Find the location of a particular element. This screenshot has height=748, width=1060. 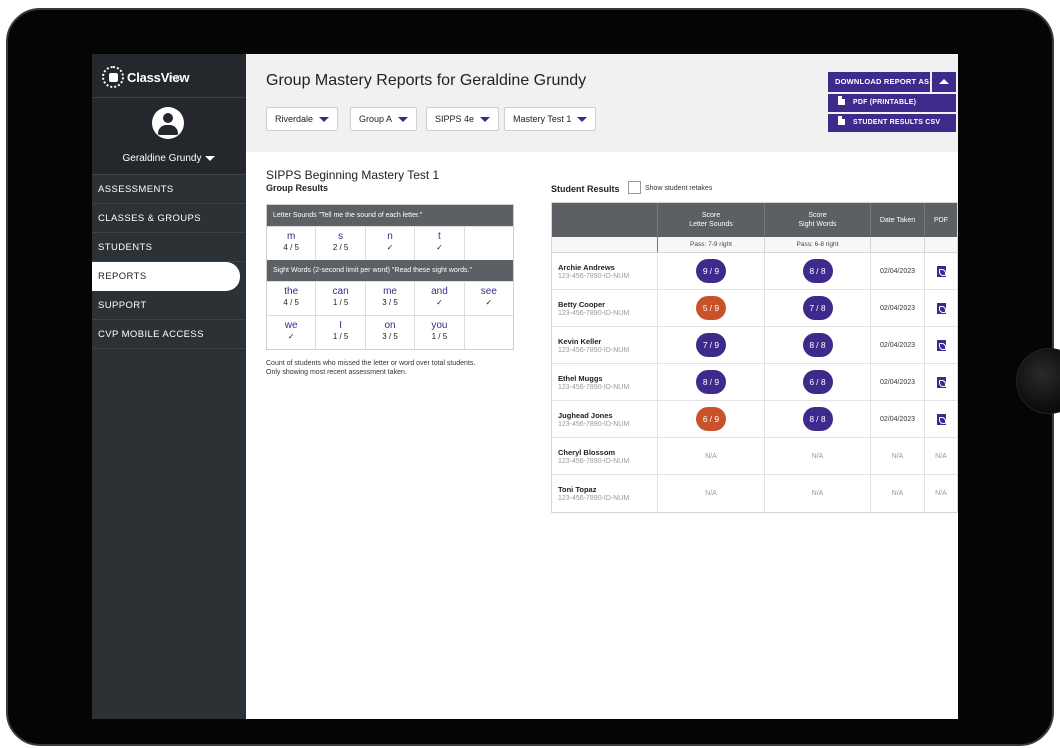

score-badge: 8/ 8 is located at coordinates (817, 419).